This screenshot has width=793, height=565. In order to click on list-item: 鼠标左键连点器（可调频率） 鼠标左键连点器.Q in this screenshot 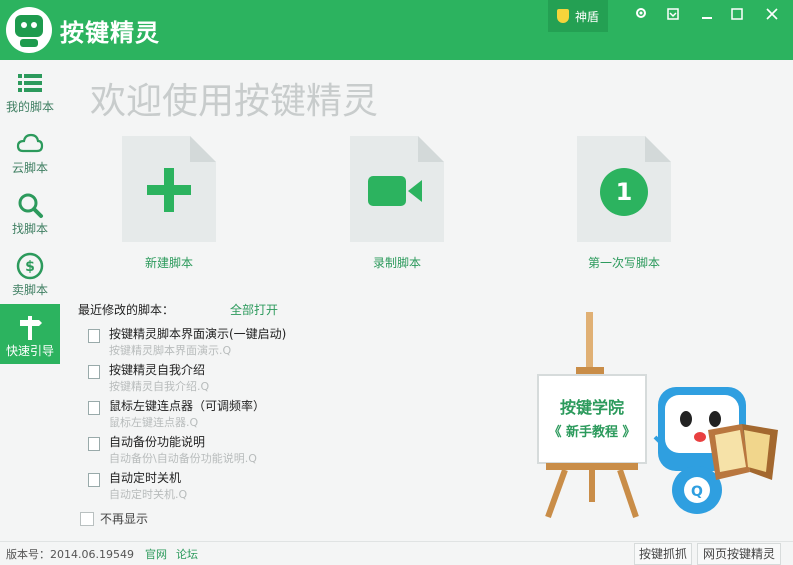, I will do `click(248, 415)`.